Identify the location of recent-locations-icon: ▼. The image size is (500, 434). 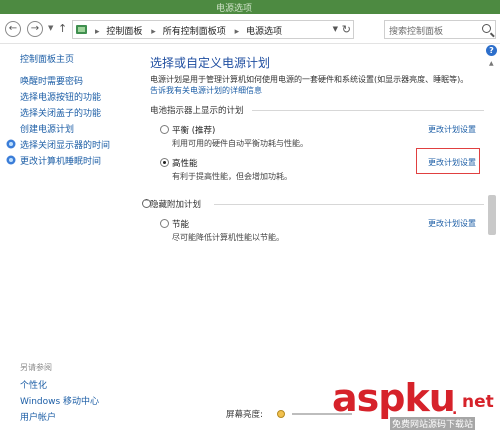
(50, 28).